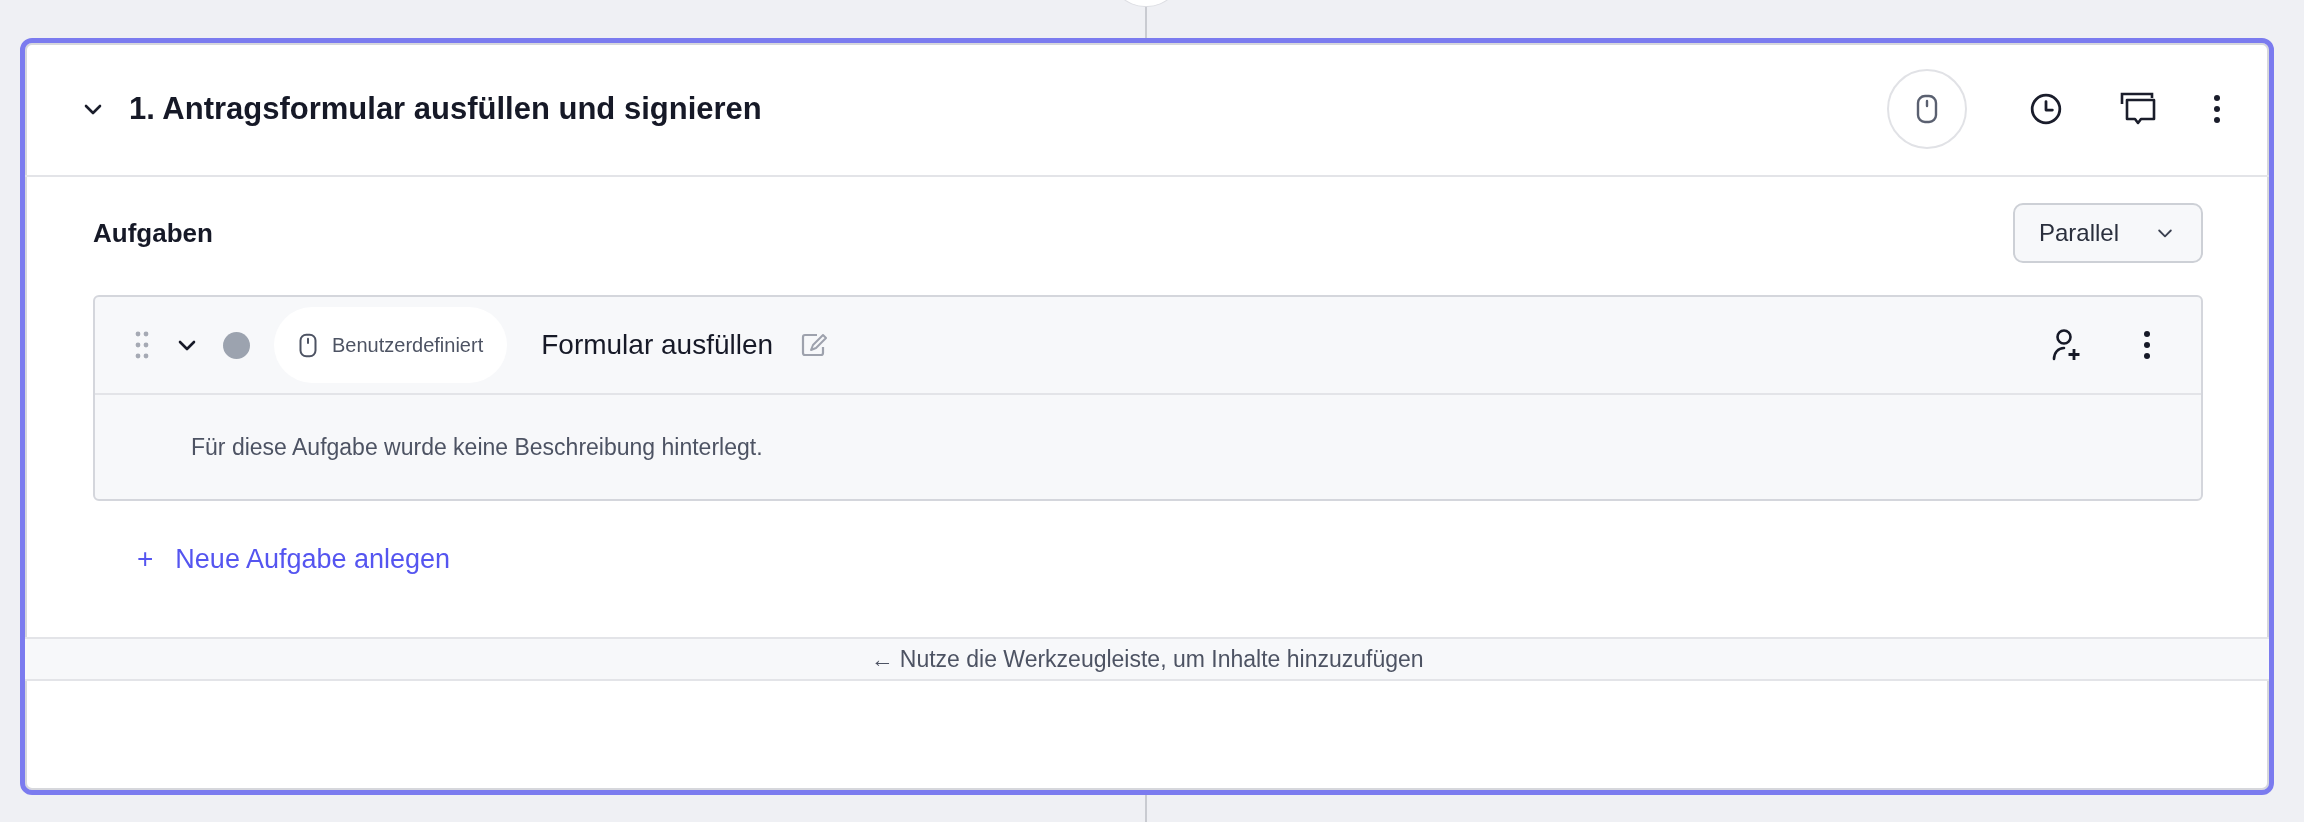 This screenshot has height=822, width=2304. Describe the element at coordinates (153, 233) in the screenshot. I see `section-title: Aufgaben` at that location.